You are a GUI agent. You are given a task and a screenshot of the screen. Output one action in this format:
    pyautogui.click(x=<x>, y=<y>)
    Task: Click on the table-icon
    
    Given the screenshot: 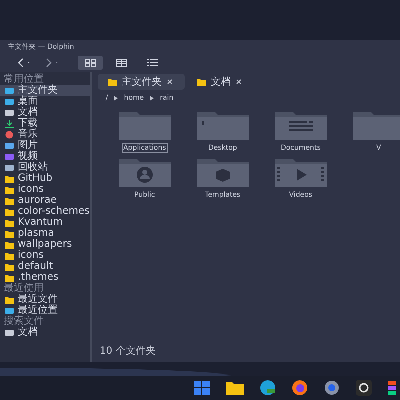 What is the action you would take?
    pyautogui.click(x=121, y=63)
    